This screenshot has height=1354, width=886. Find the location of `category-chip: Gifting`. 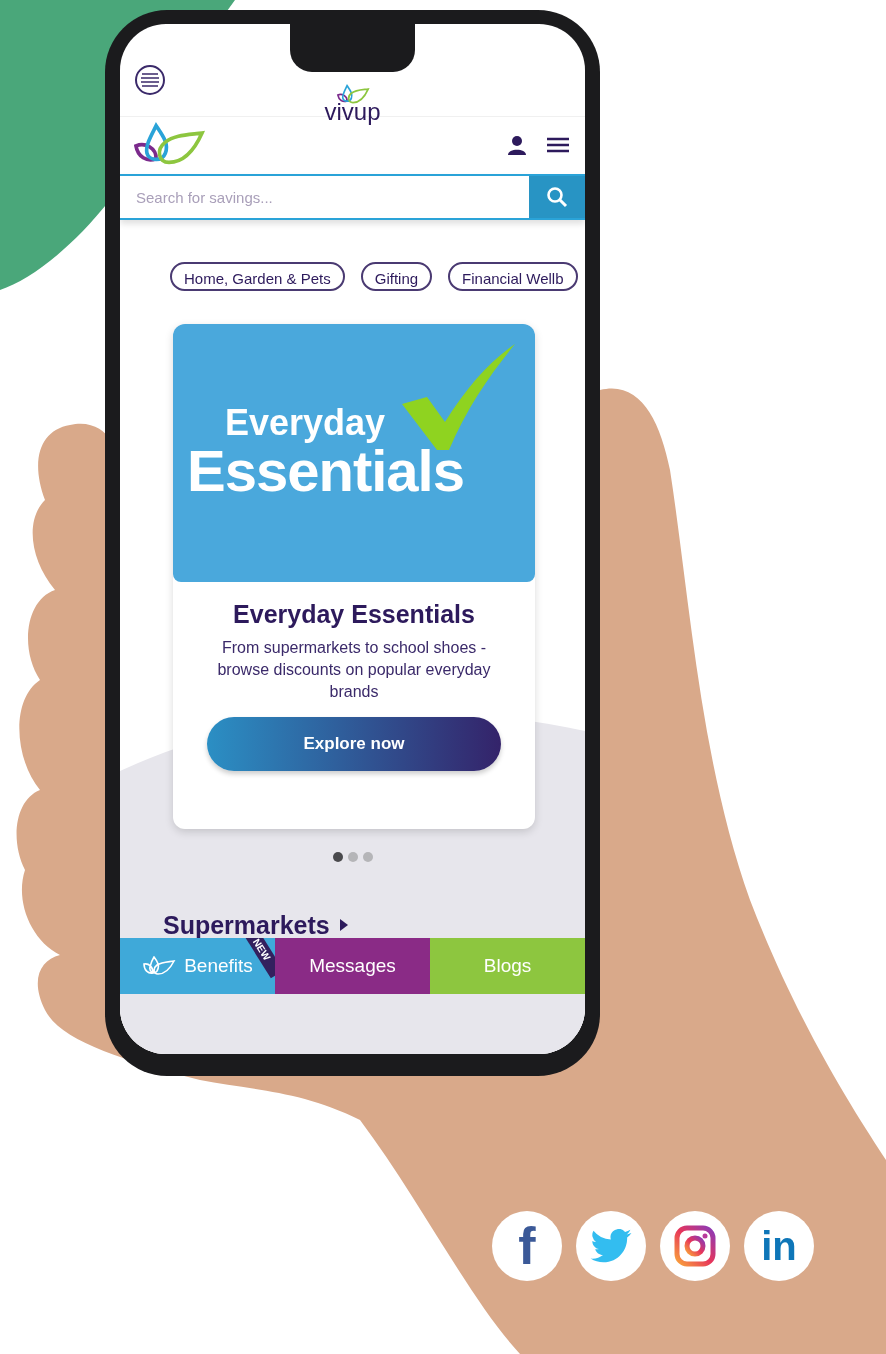

category-chip: Gifting is located at coordinates (396, 276).